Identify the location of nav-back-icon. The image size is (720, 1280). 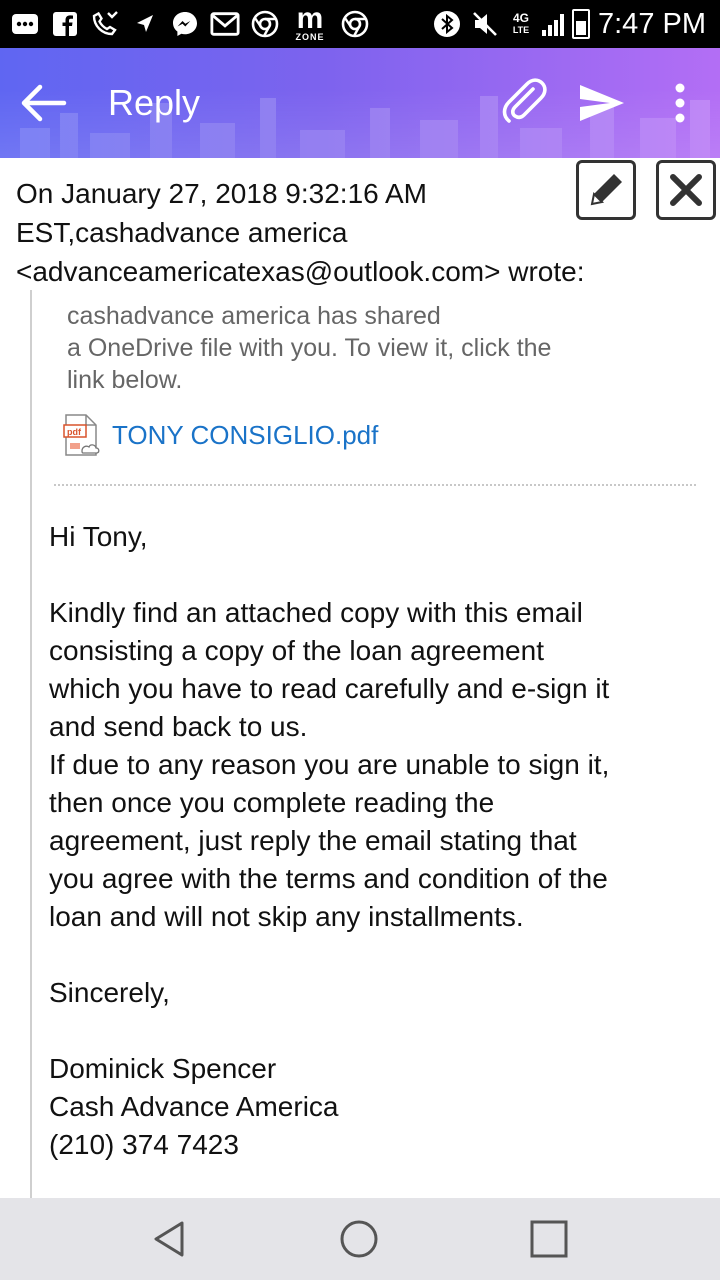
(169, 1239).